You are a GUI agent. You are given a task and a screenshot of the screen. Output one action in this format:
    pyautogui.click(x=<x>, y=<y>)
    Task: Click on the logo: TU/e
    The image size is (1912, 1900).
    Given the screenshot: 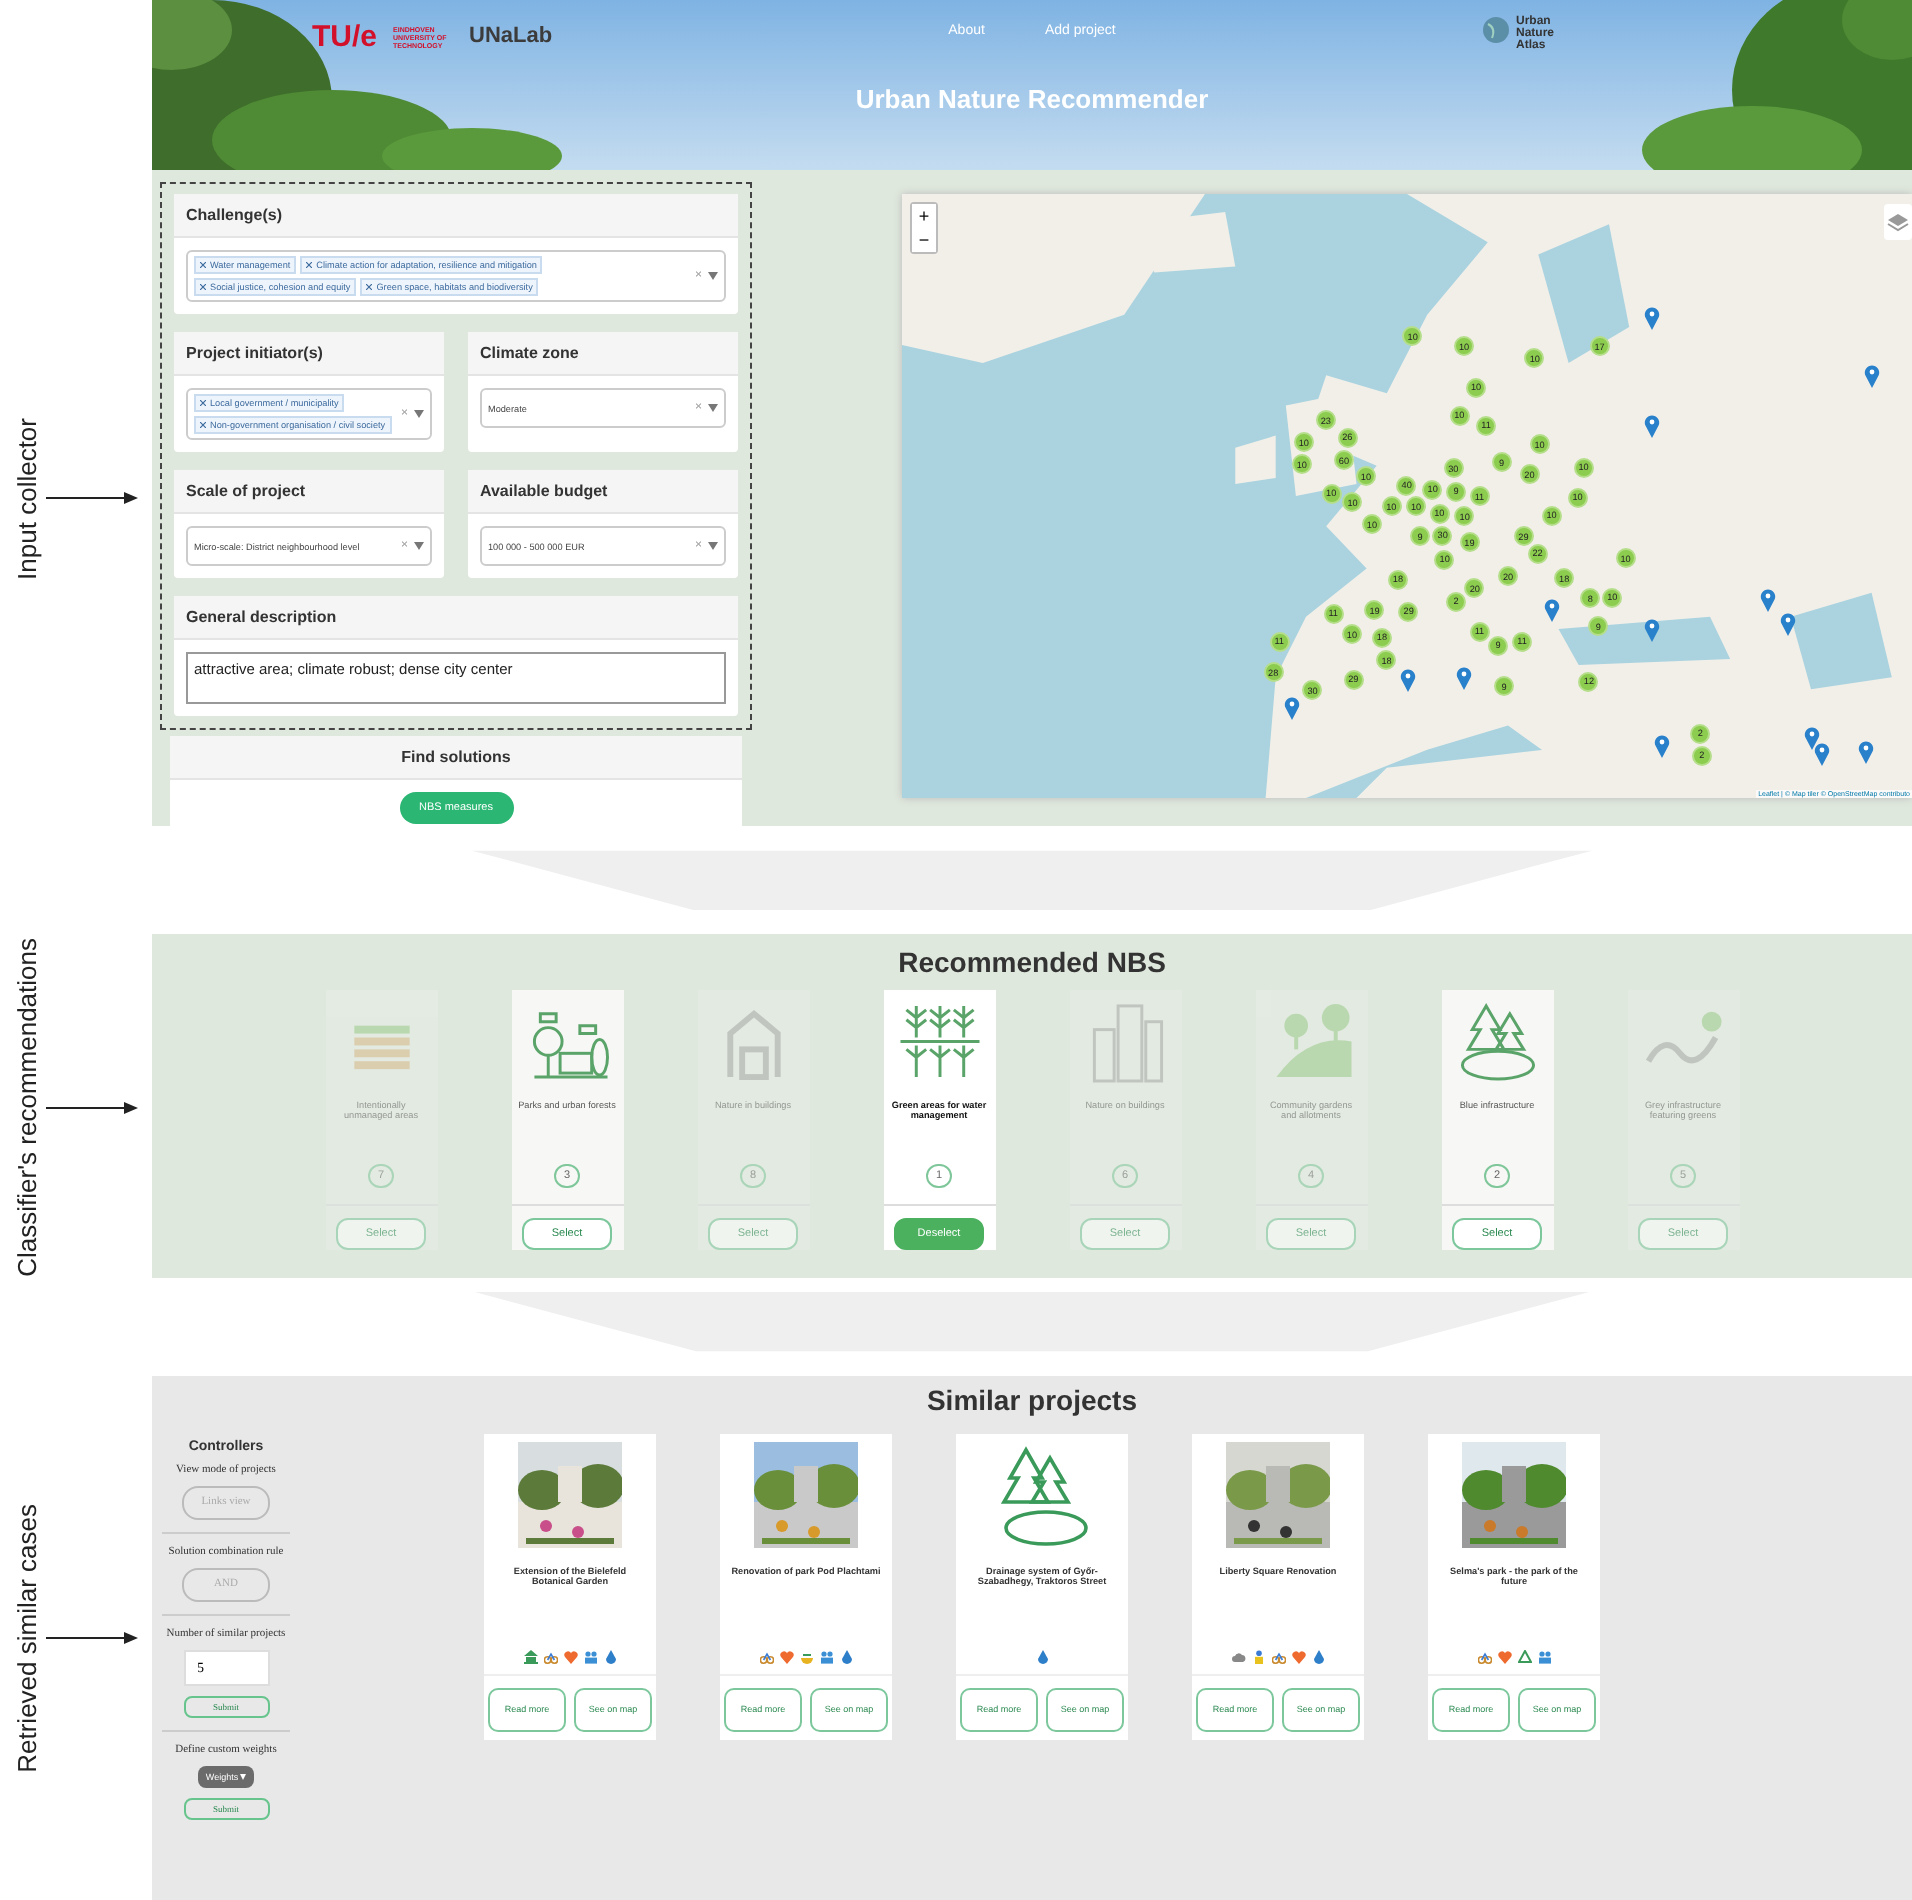 What is the action you would take?
    pyautogui.click(x=345, y=37)
    